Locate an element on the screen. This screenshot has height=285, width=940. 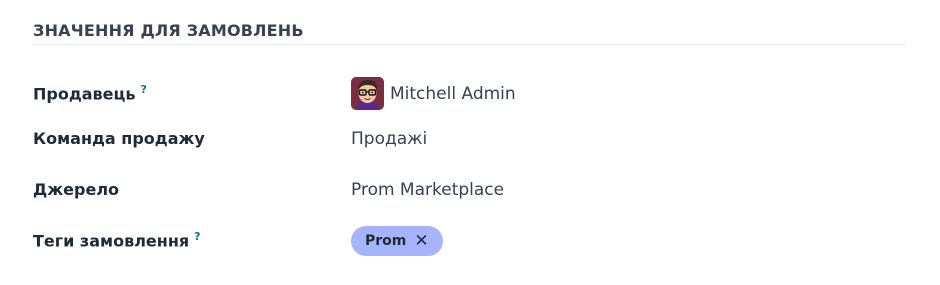
field-row-source: Джерело Prom Marketplace is located at coordinates (469, 194).